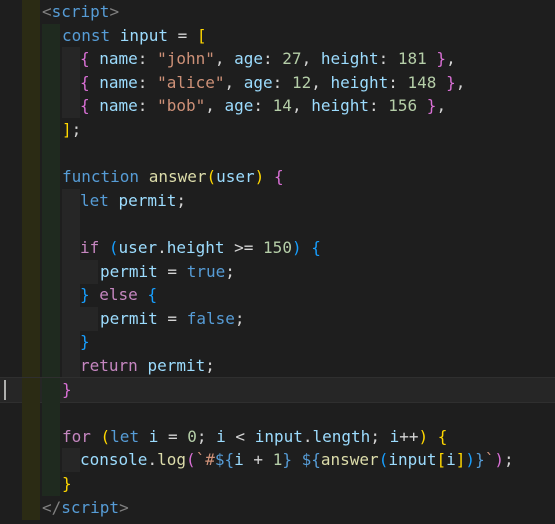 The width and height of the screenshot is (555, 524). What do you see at coordinates (412, 59) in the screenshot?
I see `code-token: 181` at bounding box center [412, 59].